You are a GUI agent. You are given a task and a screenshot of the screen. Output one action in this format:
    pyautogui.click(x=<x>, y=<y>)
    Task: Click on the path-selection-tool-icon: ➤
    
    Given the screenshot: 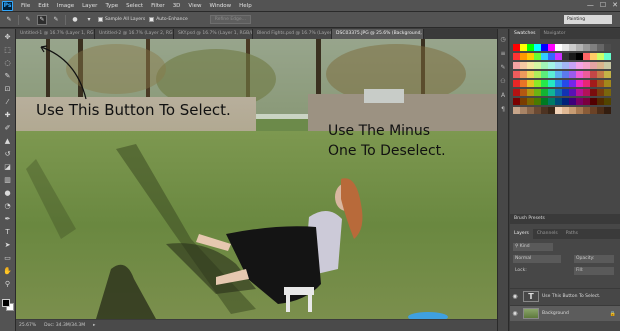 What is the action you would take?
    pyautogui.click(x=8, y=245)
    